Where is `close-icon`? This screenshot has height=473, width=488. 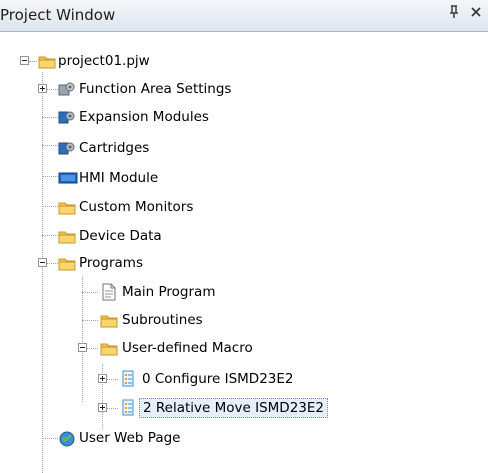 close-icon is located at coordinates (476, 15).